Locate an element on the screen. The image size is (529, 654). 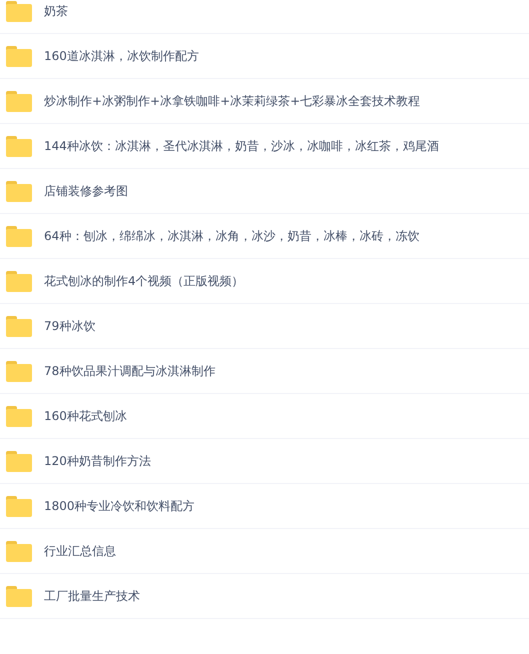
folder-row: 店铺装修参考图 is located at coordinates (264, 191).